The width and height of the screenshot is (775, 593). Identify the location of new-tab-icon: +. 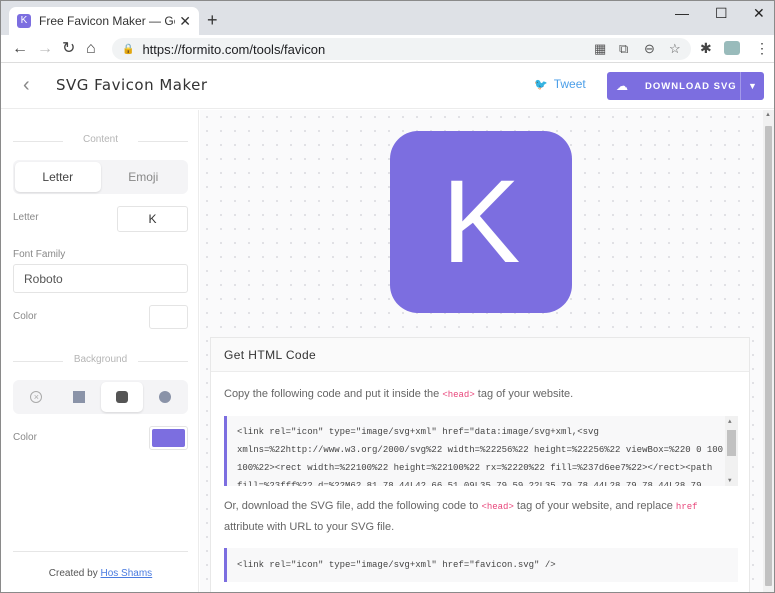
(212, 20).